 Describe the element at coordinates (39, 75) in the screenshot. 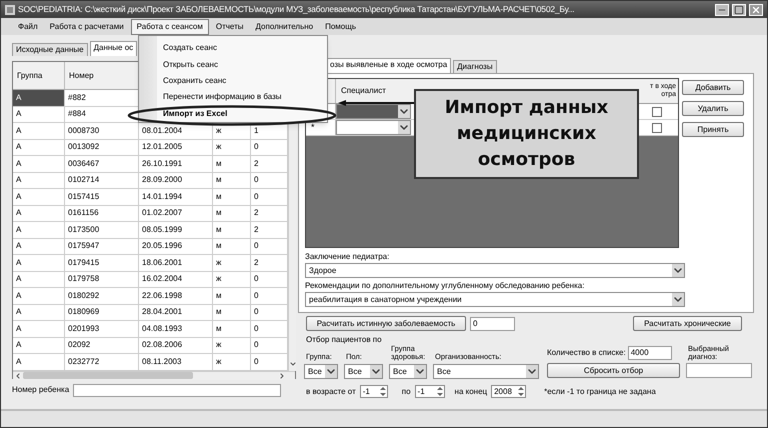

I see `column-header: Группа` at that location.